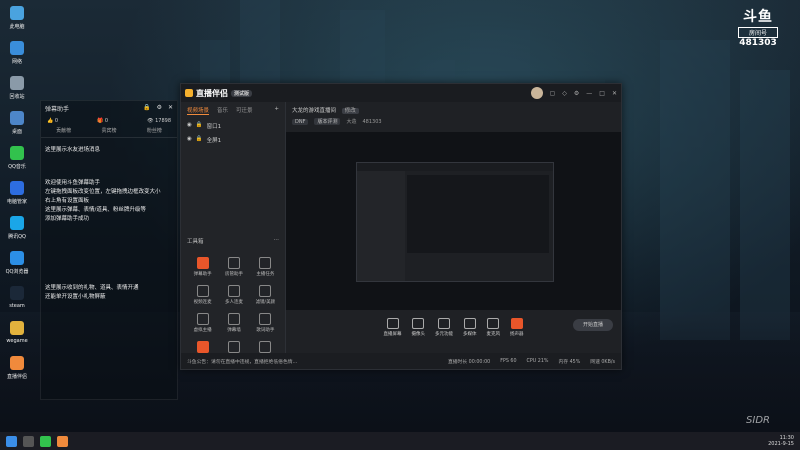 This screenshot has height=450, width=800. Describe the element at coordinates (202, 319) in the screenshot. I see `virtual-host-icon` at that location.